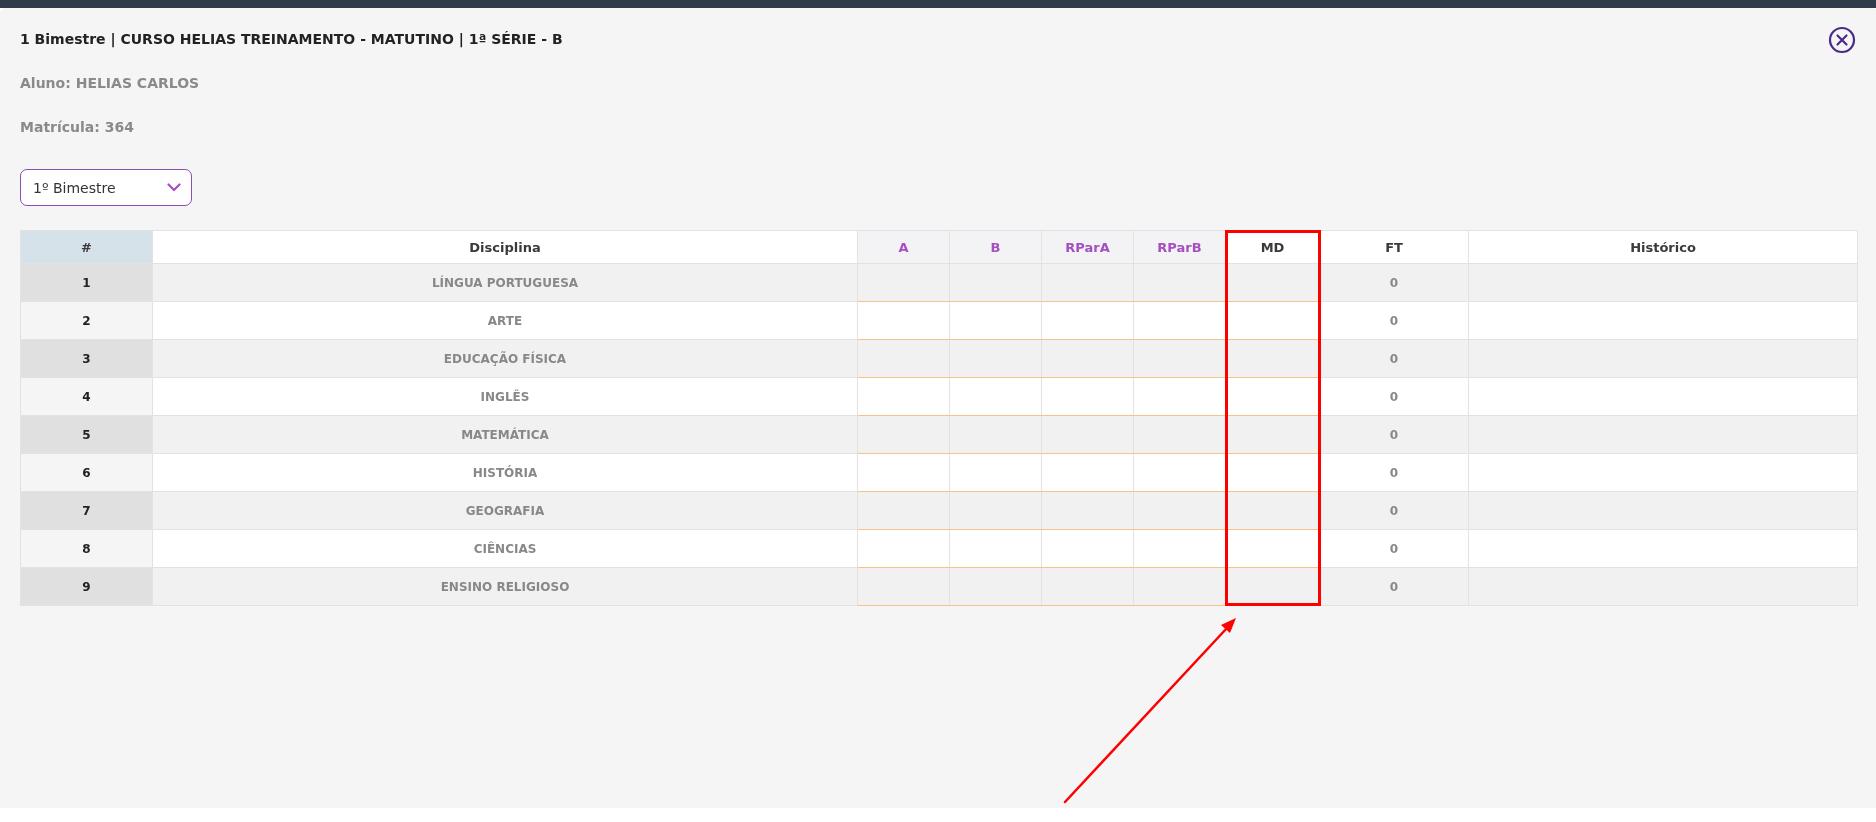 This screenshot has height=822, width=1876. What do you see at coordinates (1842, 40) in the screenshot?
I see `close-icon` at bounding box center [1842, 40].